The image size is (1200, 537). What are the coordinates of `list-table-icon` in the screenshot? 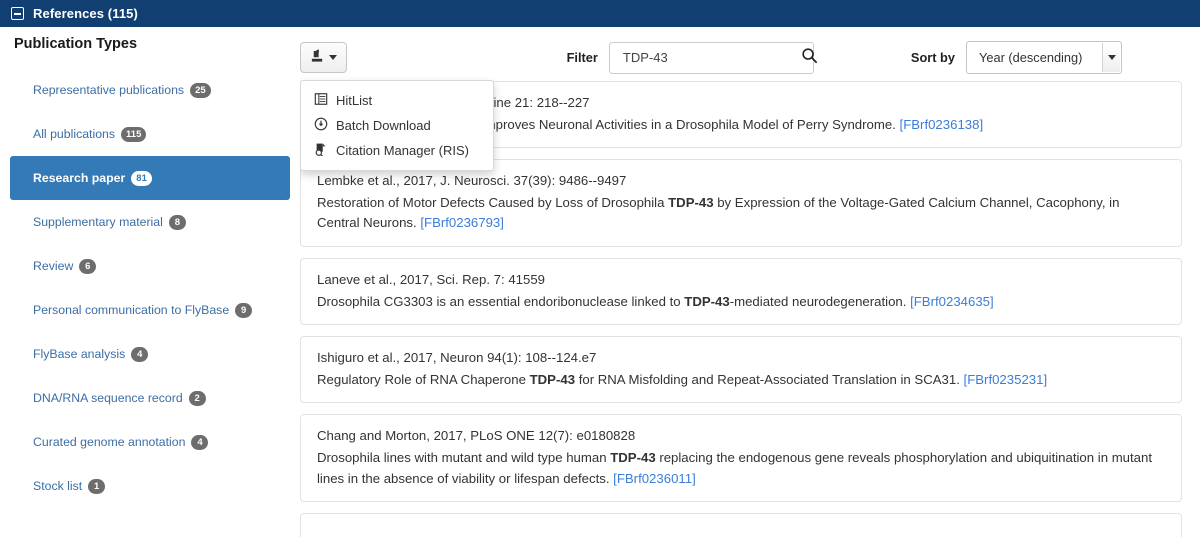 It's located at (321, 100).